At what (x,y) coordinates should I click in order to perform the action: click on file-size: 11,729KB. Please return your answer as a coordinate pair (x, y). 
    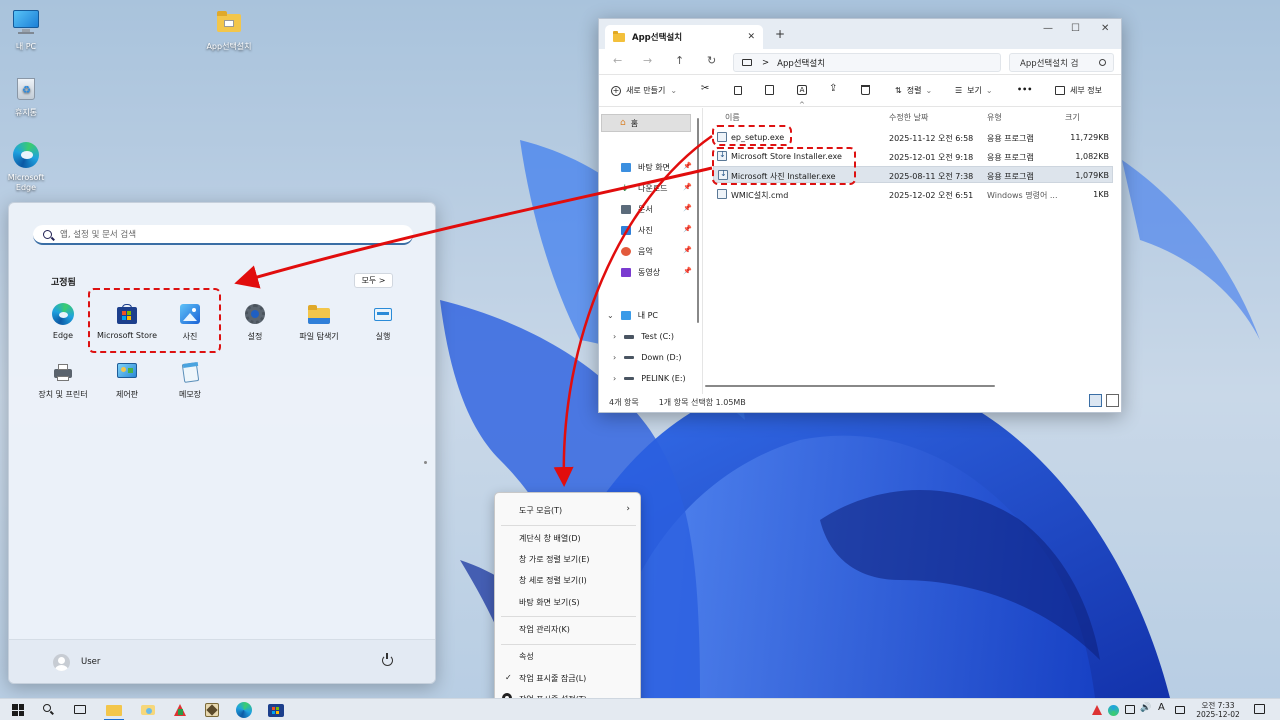
    Looking at the image, I should click on (1089, 137).